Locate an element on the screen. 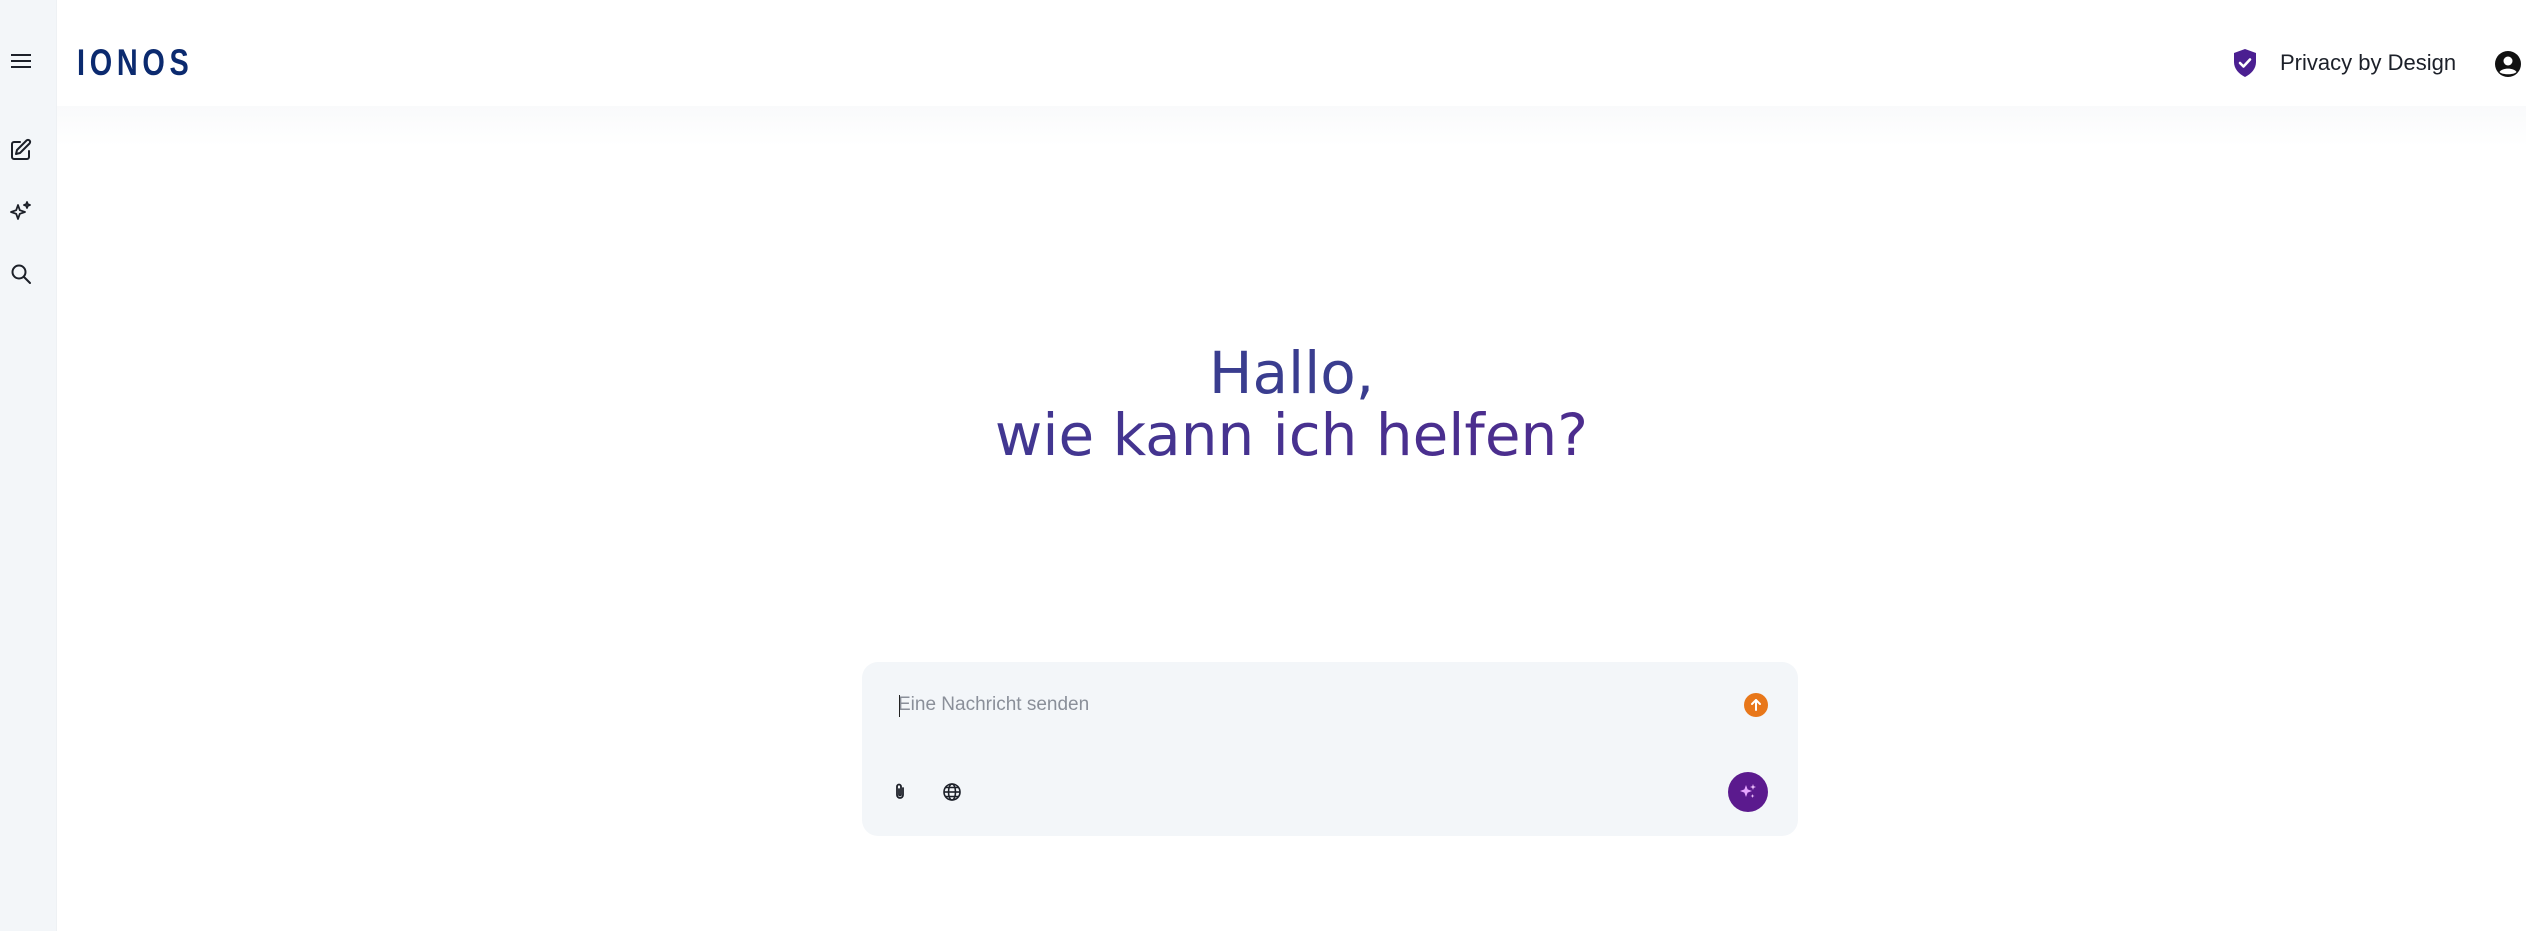 The image size is (2526, 931). top-header is located at coordinates (1291, 56).